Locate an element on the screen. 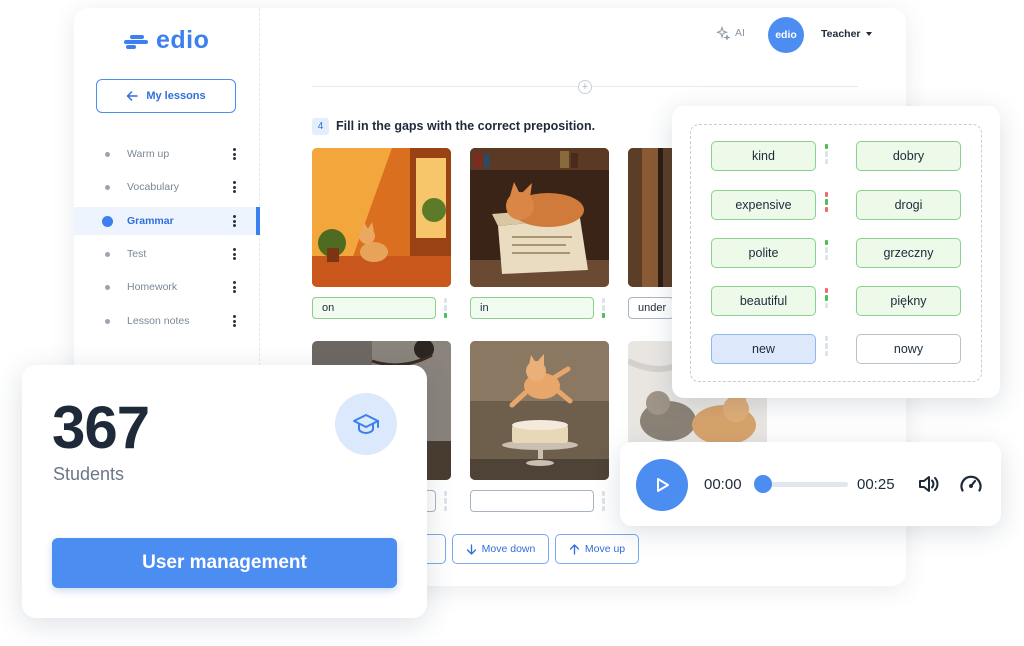 Image resolution: width=1024 pixels, height=646 pixels. answer-field: in is located at coordinates (532, 308).